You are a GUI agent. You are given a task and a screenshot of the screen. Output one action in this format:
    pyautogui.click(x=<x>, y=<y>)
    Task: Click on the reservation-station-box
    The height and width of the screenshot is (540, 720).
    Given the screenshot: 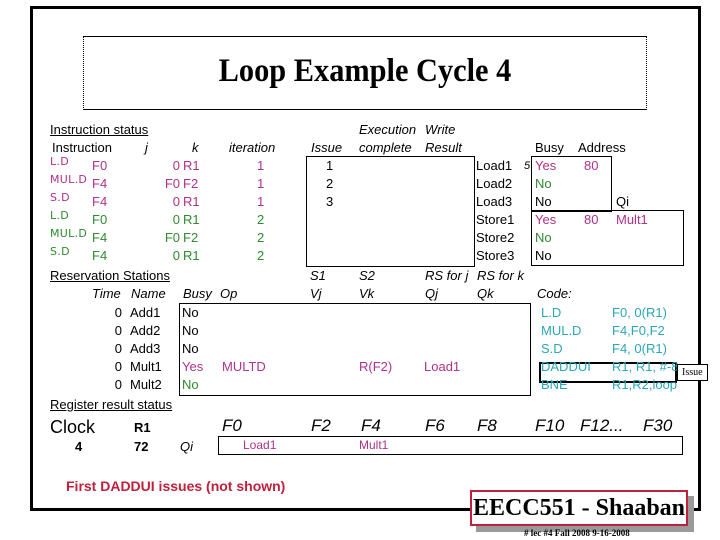 What is the action you would take?
    pyautogui.click(x=355, y=349)
    